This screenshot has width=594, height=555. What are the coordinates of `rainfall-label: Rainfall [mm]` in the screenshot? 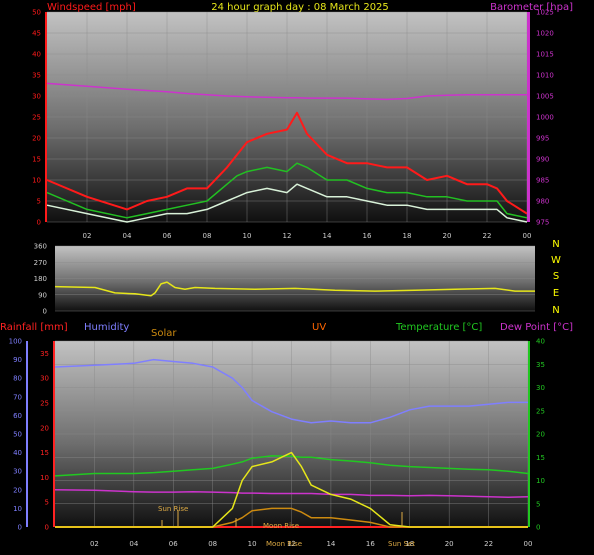 It's located at (34, 327).